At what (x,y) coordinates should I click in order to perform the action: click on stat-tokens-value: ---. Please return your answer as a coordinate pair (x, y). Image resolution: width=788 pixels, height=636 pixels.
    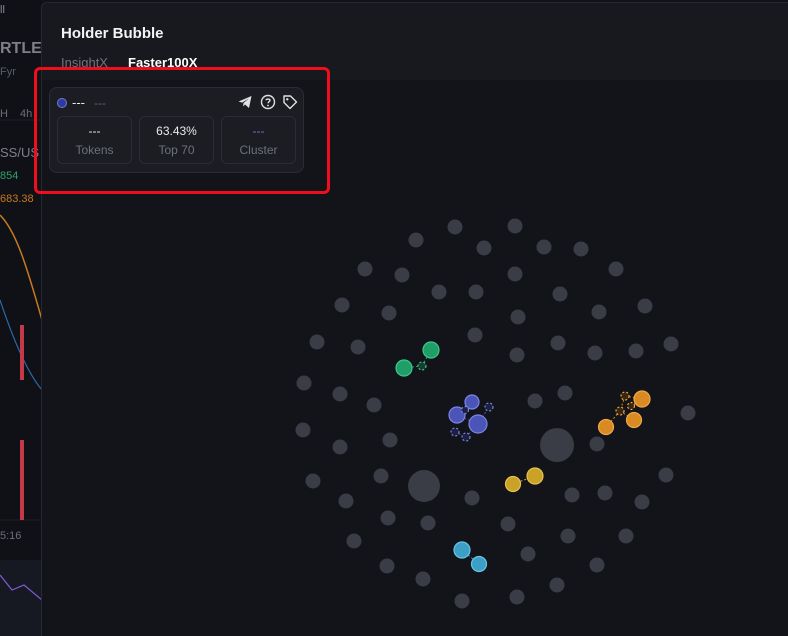
    Looking at the image, I should click on (94, 131).